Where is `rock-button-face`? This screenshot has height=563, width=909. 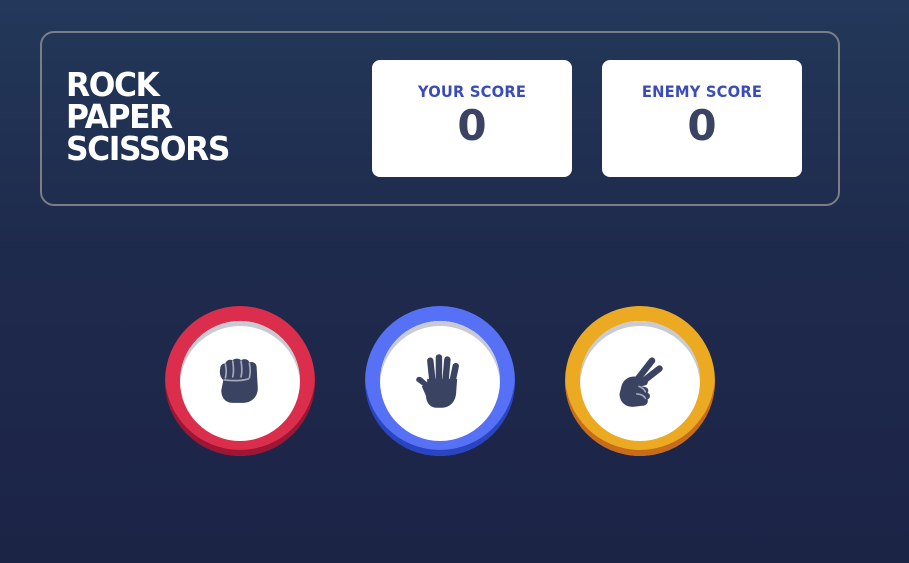 rock-button-face is located at coordinates (240, 381).